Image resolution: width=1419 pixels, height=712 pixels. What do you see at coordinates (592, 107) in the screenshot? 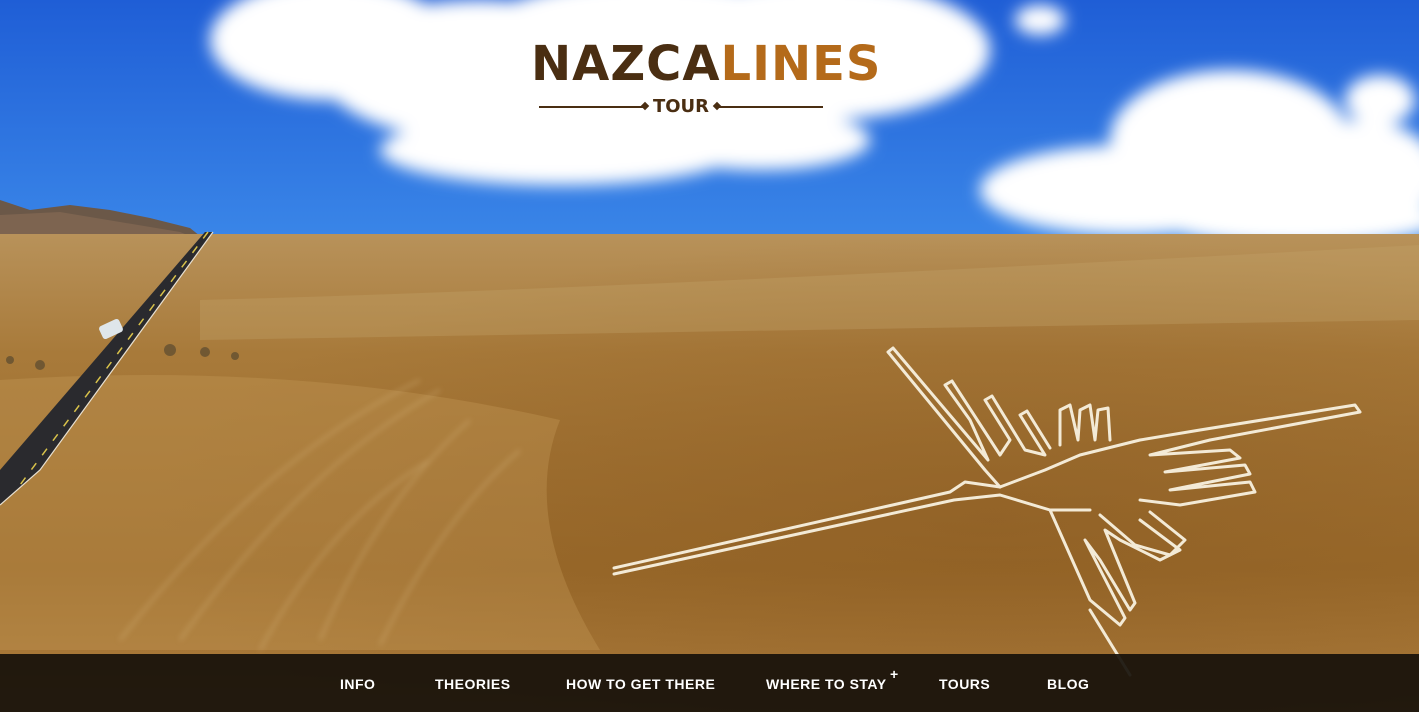
I see `logo-rule-left` at bounding box center [592, 107].